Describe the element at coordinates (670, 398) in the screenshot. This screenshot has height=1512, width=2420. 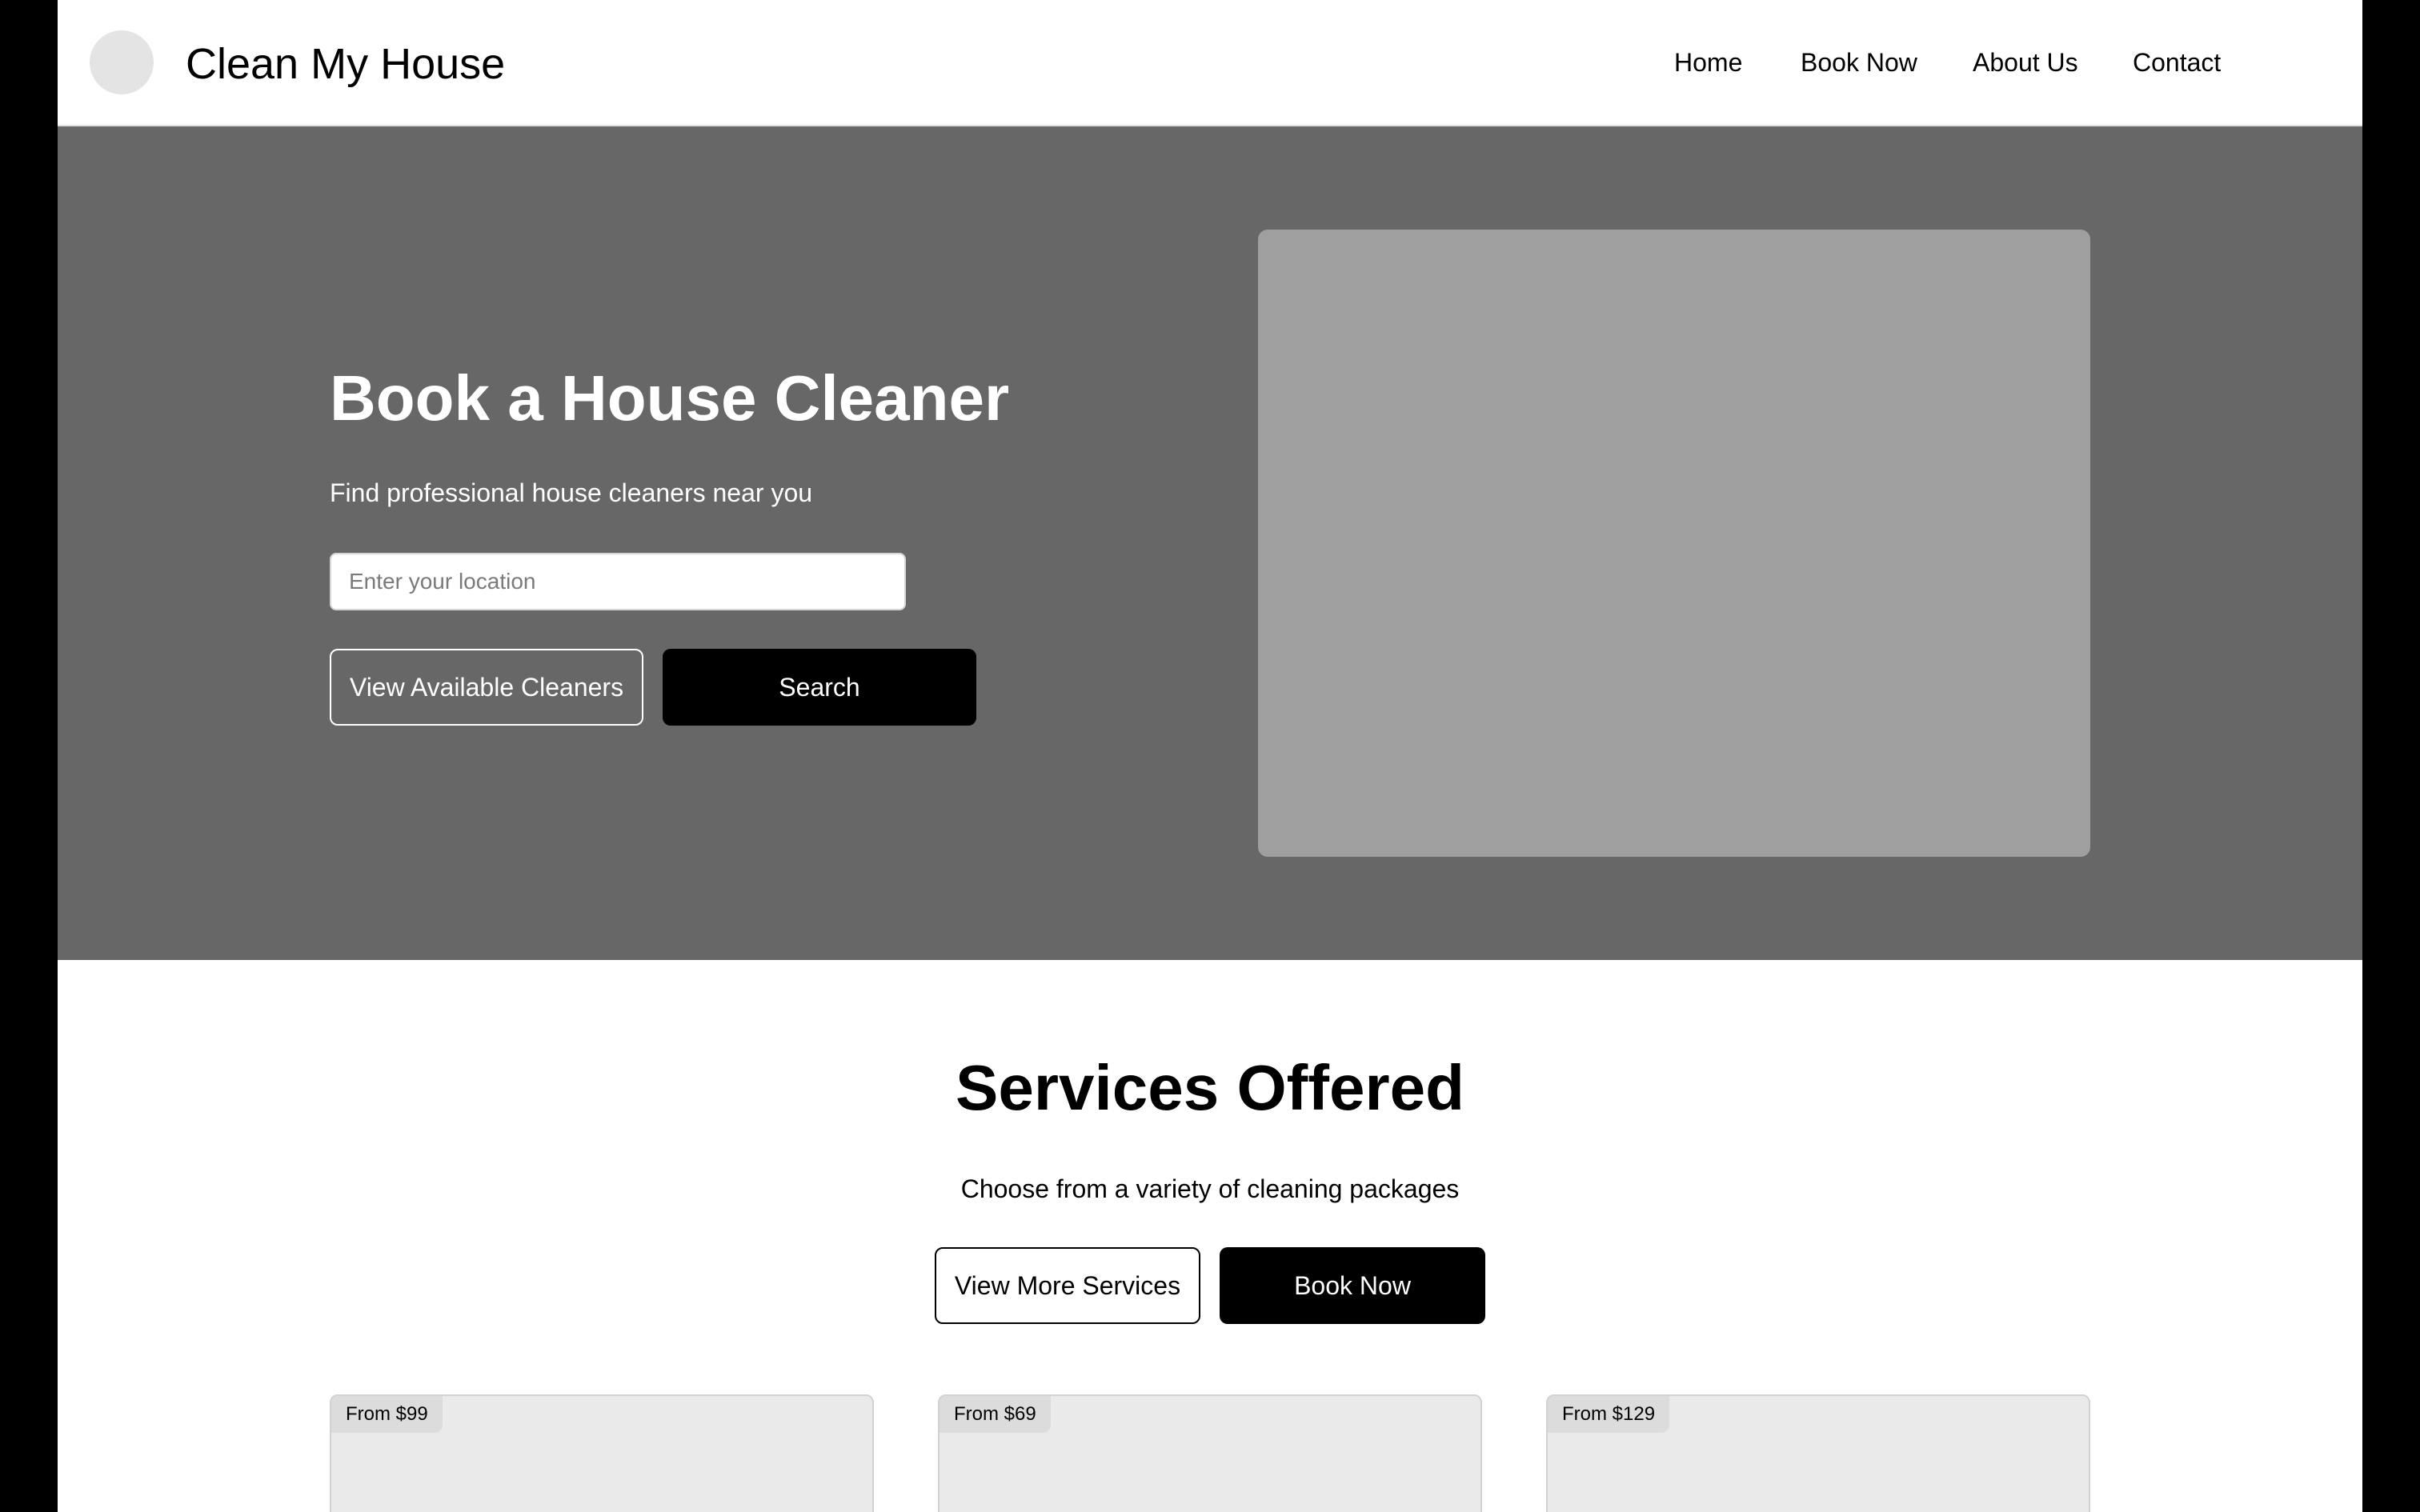
I see `hero-title: Book a House Cleaner` at that location.